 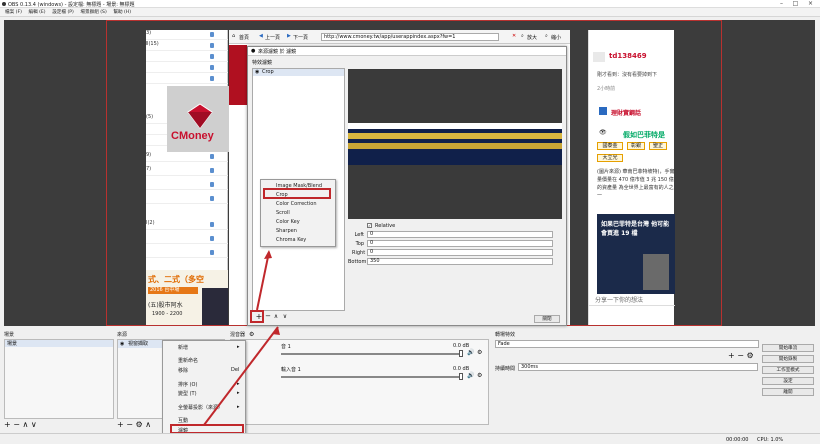 I want to click on studio-mode-button: 工作室模式, so click(x=788, y=370).